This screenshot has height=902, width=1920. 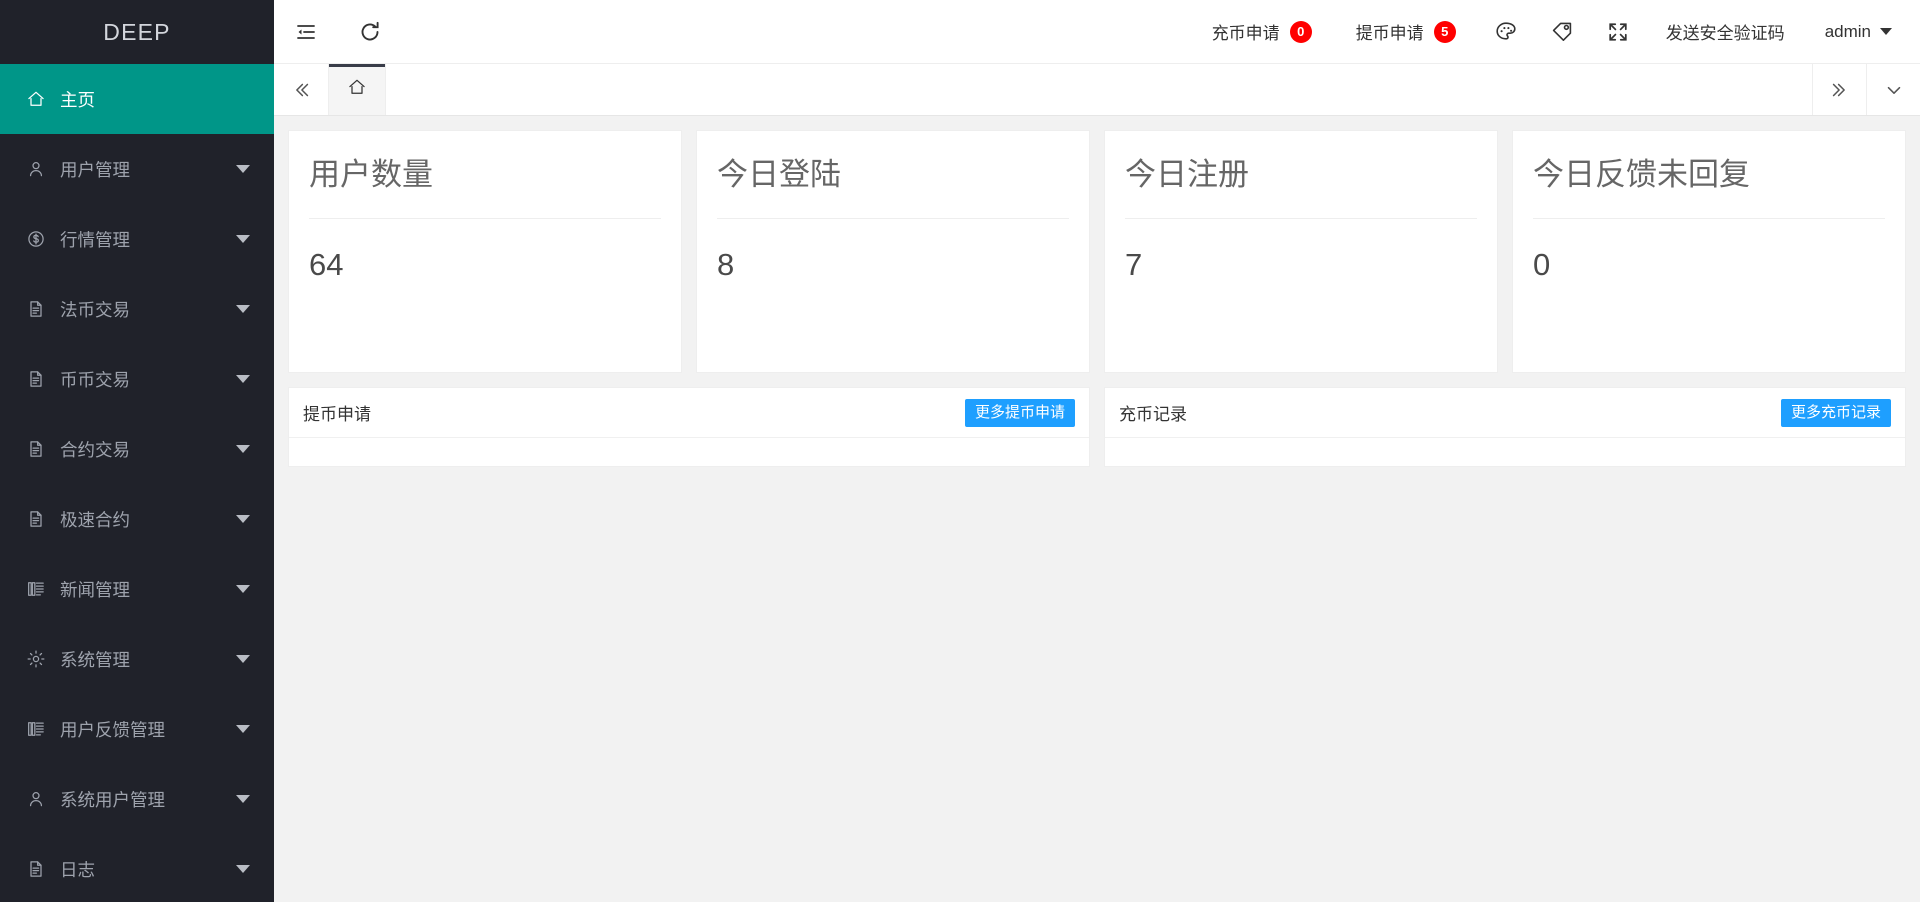 What do you see at coordinates (95, 589) in the screenshot?
I see `sidebar-item-label: 新闻管理` at bounding box center [95, 589].